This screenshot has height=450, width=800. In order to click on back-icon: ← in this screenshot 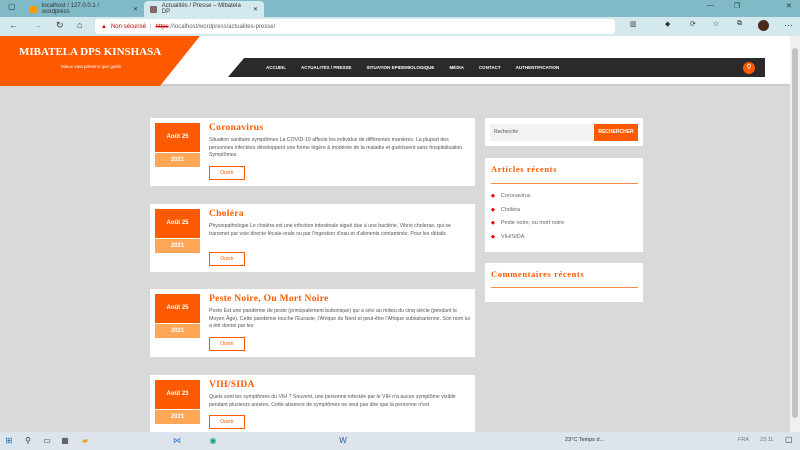, I will do `click(13, 25)`.